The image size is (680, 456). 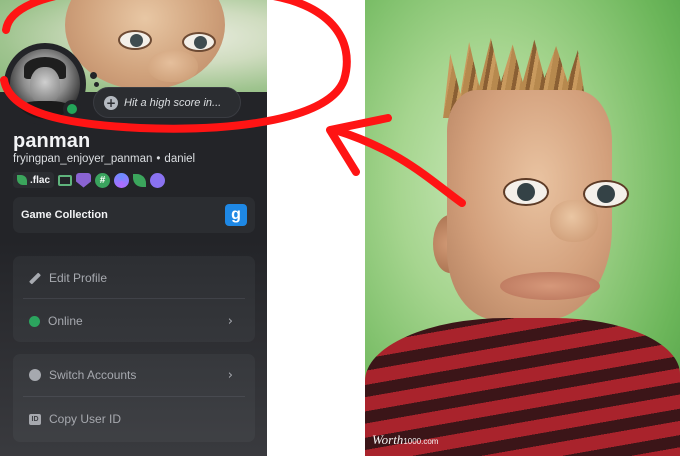 I want to click on online-status-dot, so click(x=72, y=109).